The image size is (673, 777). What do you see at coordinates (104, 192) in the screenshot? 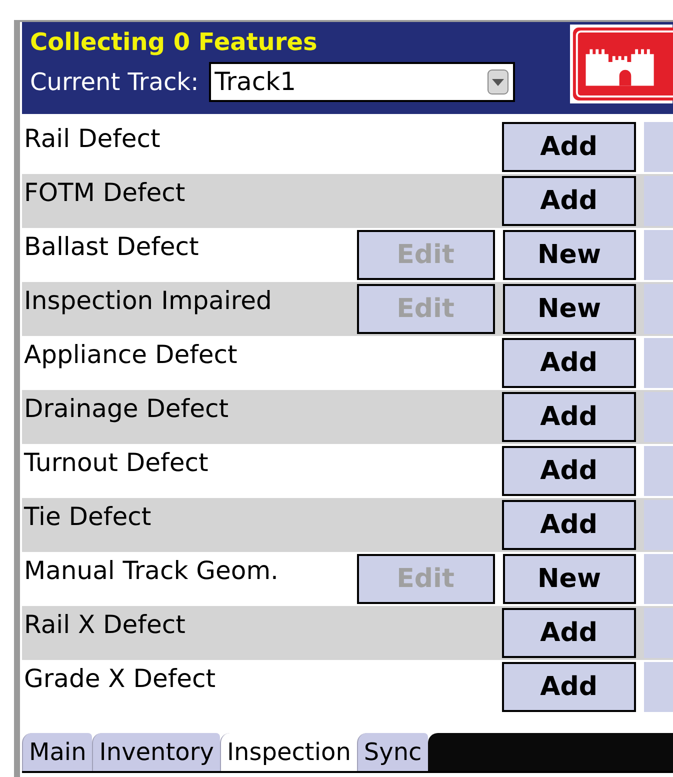
I see `feature-label: FOTM Defect` at bounding box center [104, 192].